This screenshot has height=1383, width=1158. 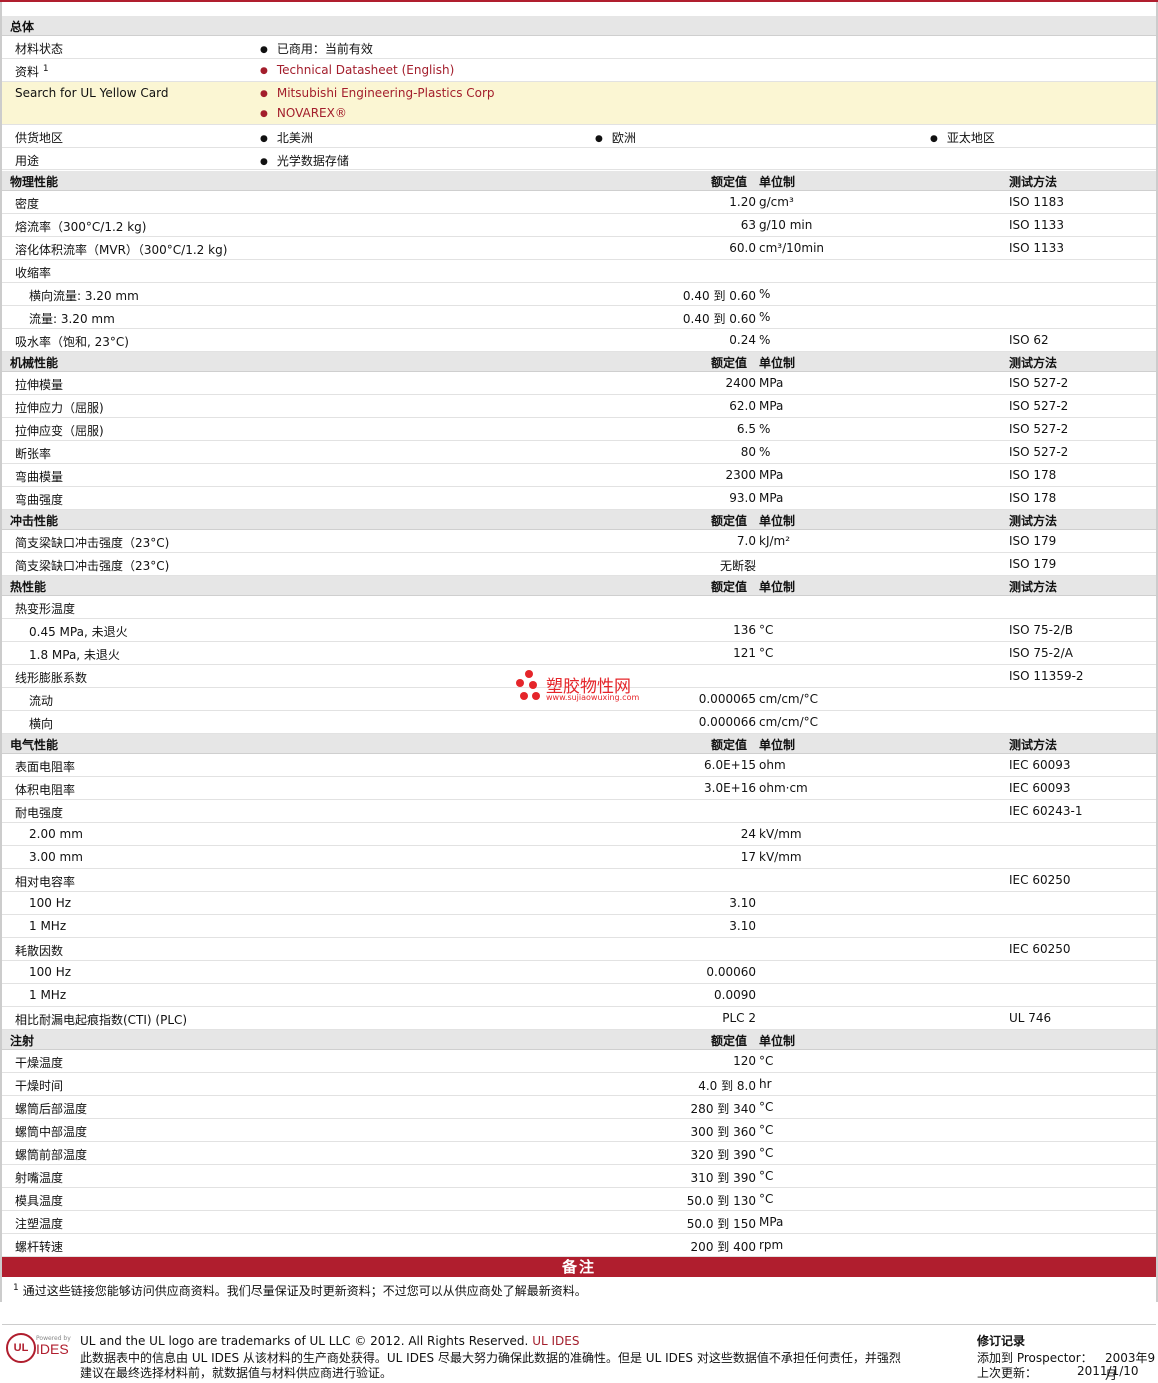 What do you see at coordinates (579, 857) in the screenshot?
I see `property-row: 3.00 mm 17 kV/mm` at bounding box center [579, 857].